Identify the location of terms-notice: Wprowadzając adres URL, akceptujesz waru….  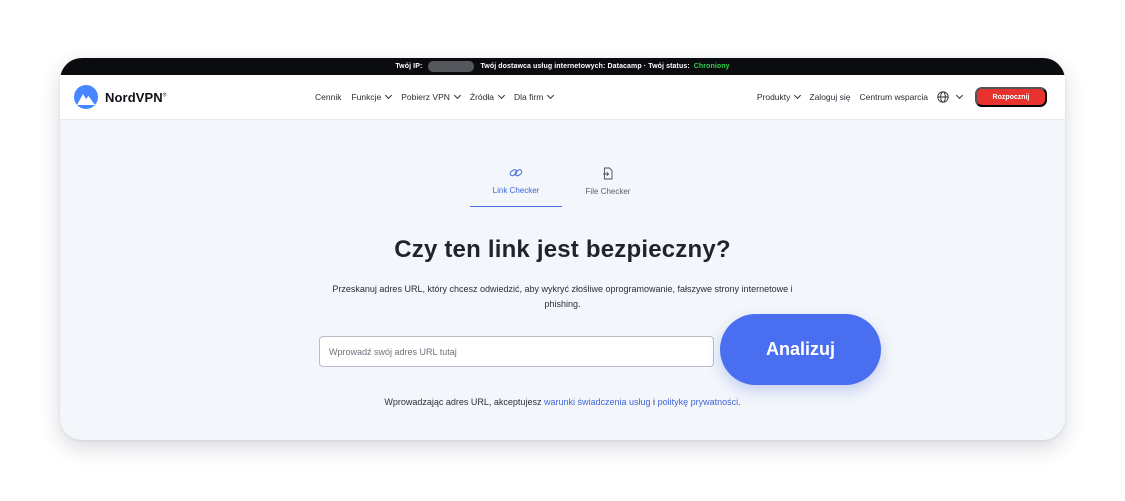
(562, 402).